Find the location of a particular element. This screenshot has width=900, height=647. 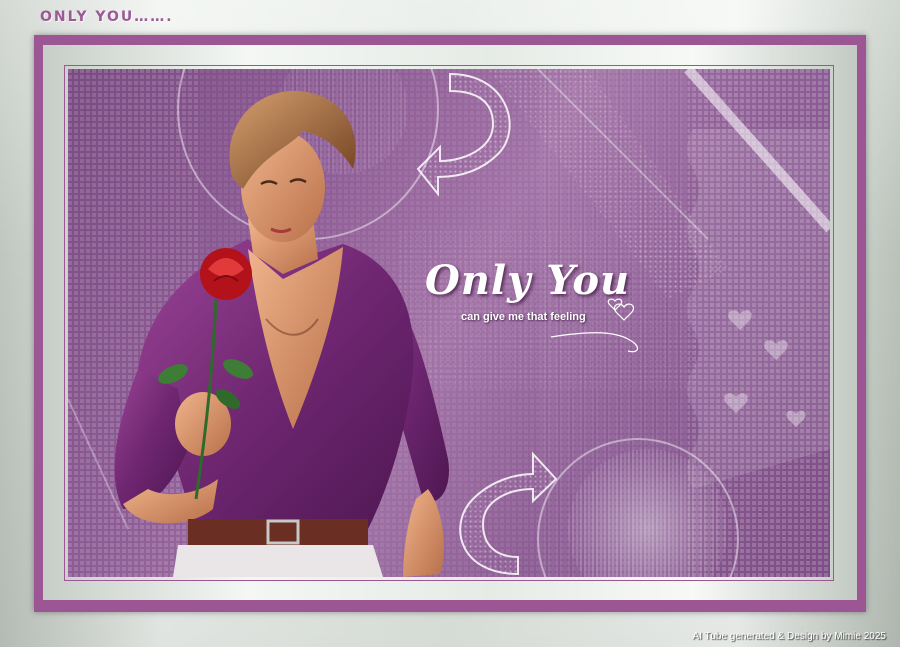

artwork-title: Only You is located at coordinates (528, 280).